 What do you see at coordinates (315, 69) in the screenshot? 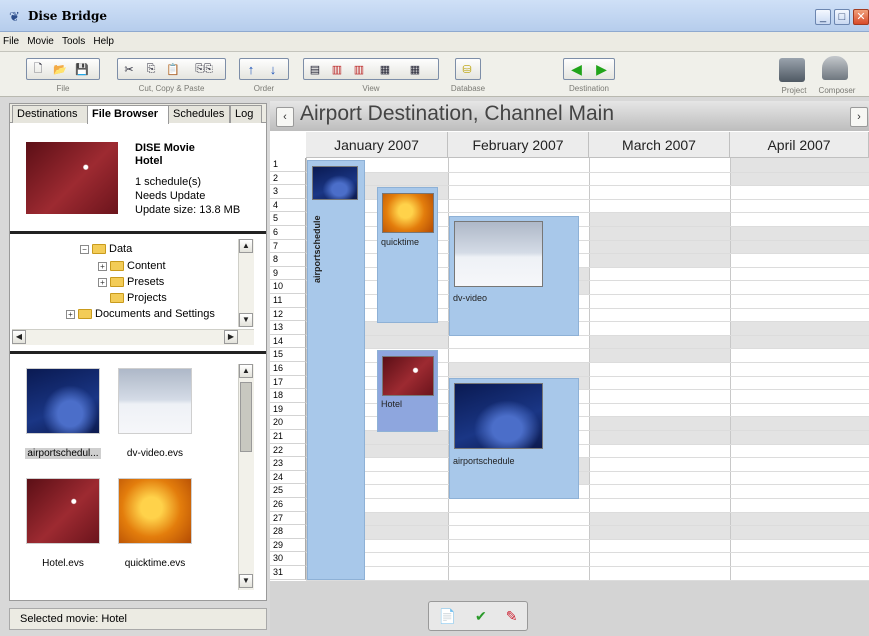
I see `view-list-icon: ▤` at bounding box center [315, 69].